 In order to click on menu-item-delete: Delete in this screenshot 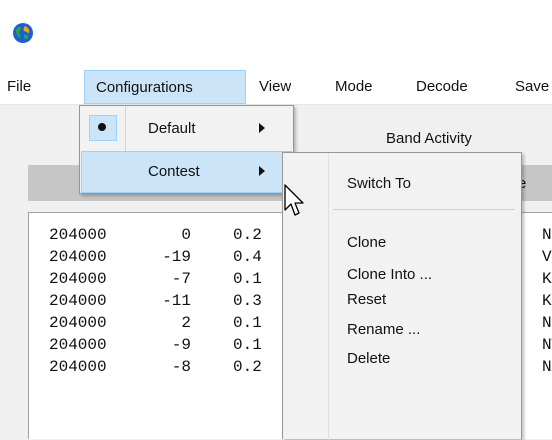, I will do `click(368, 359)`.